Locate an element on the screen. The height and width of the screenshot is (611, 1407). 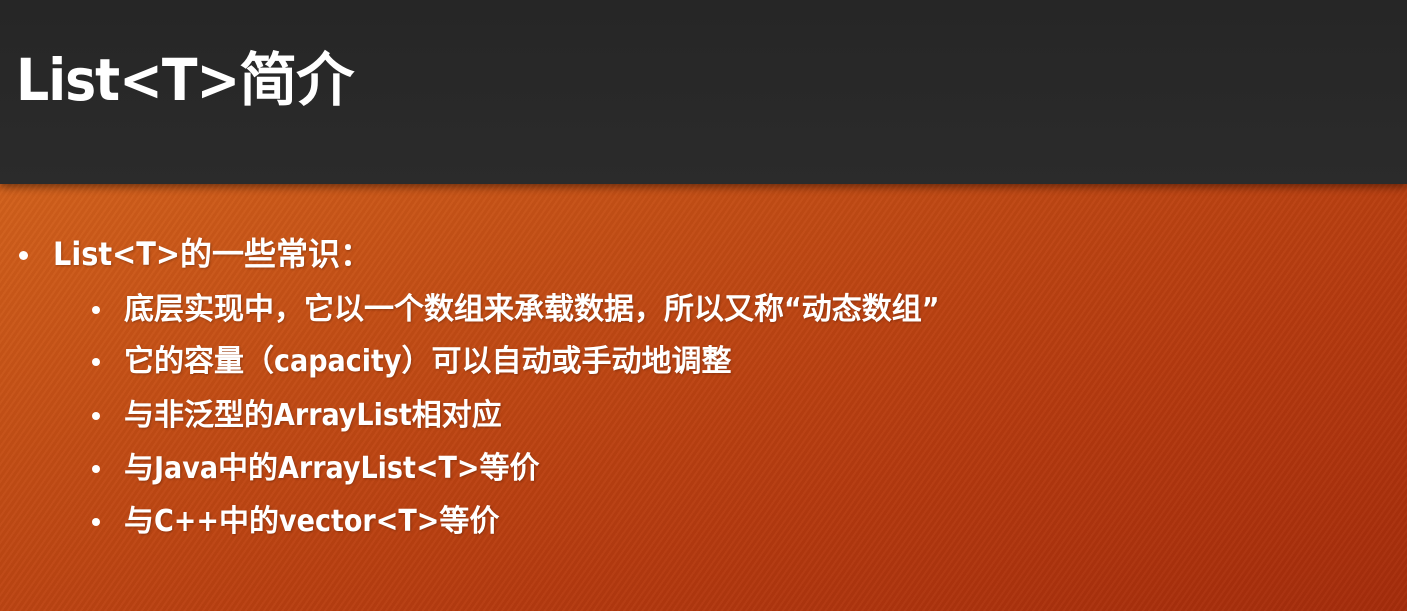
list-item-heading: List<T>的一些常识： is located at coordinates (196, 254).